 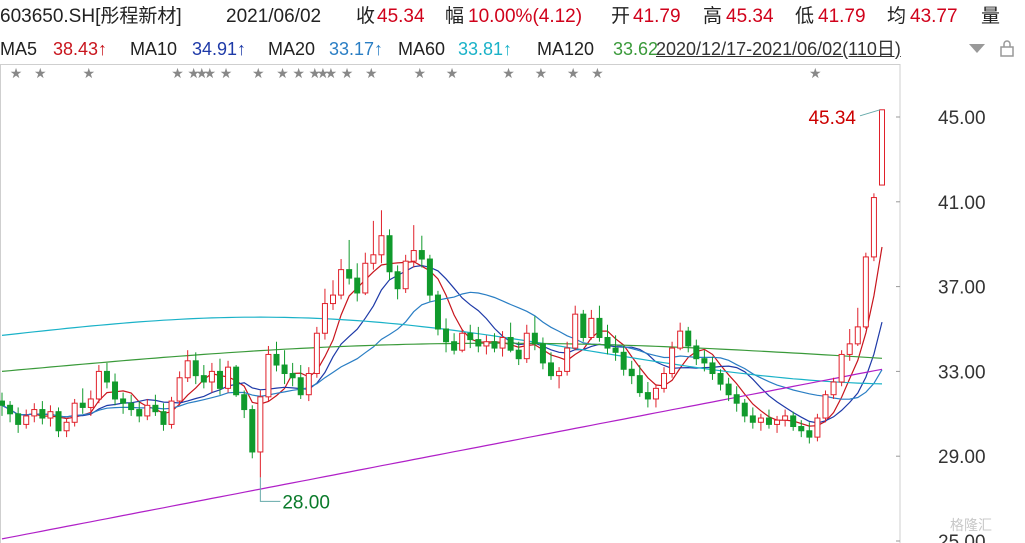 What do you see at coordinates (422, 49) in the screenshot?
I see `ma60-label: MA60` at bounding box center [422, 49].